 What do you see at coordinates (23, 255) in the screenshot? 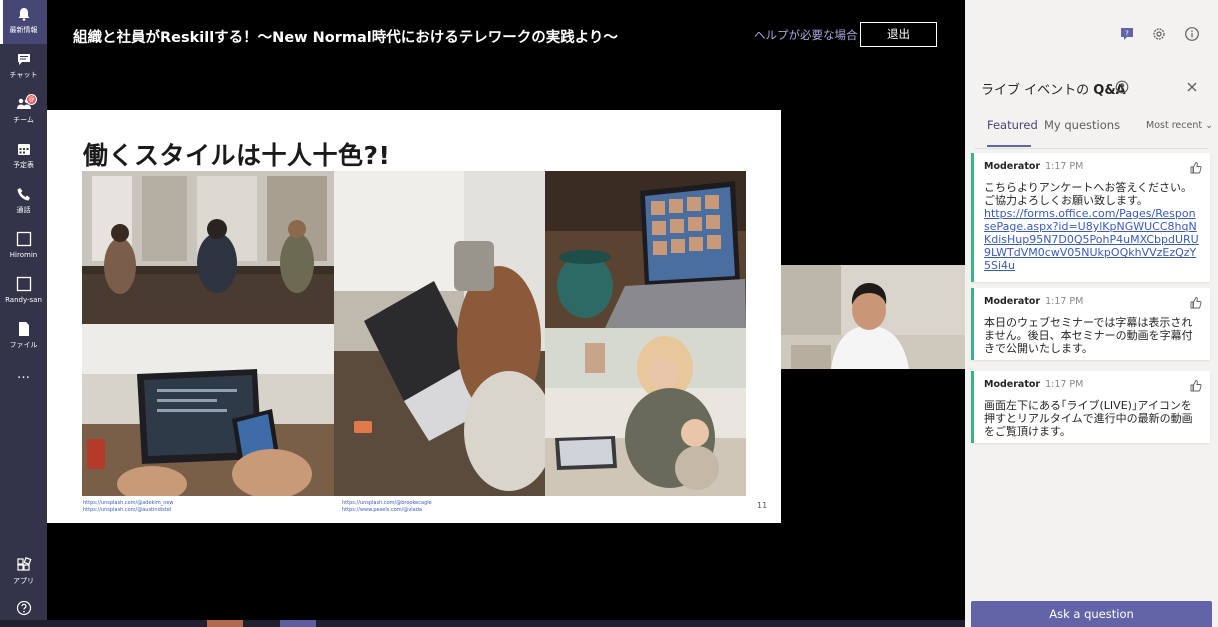
I see `rail-item-label: Hiromin` at bounding box center [23, 255].